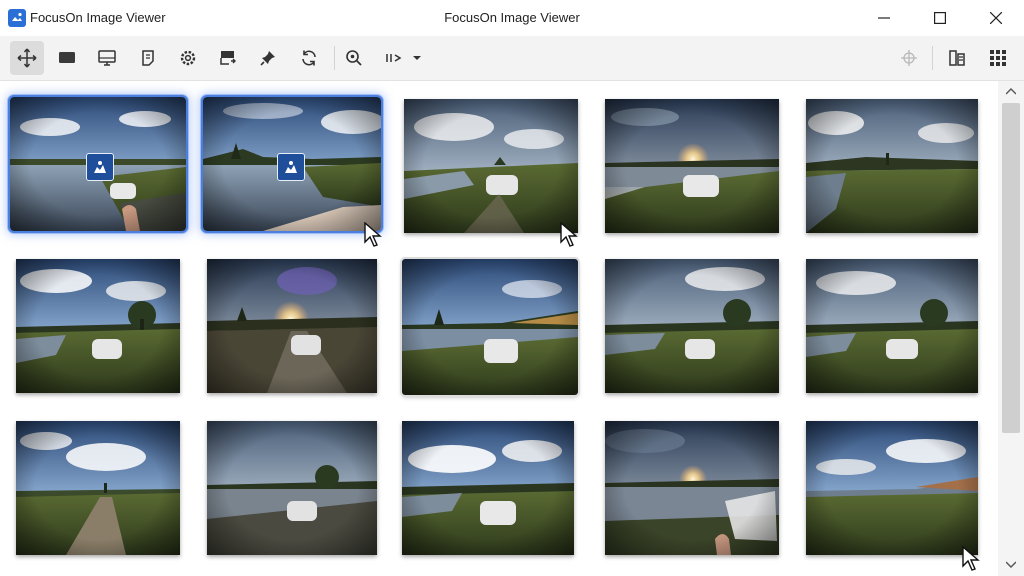 Image resolution: width=1024 pixels, height=576 pixels. I want to click on photo-sunset-lake, so click(692, 488).